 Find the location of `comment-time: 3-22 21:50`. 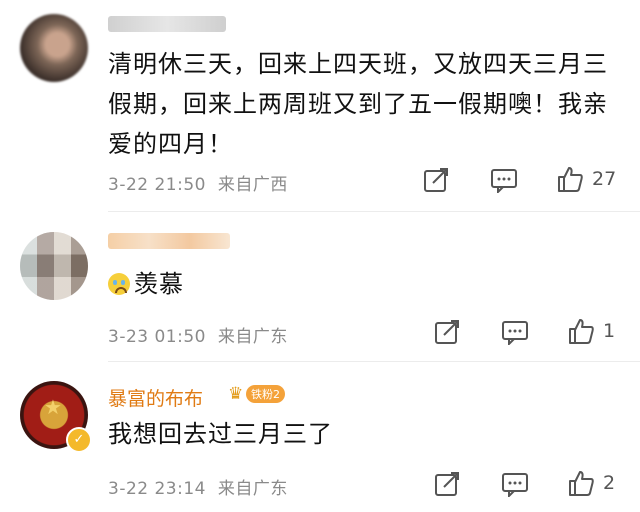

comment-time: 3-22 21:50 is located at coordinates (157, 185).